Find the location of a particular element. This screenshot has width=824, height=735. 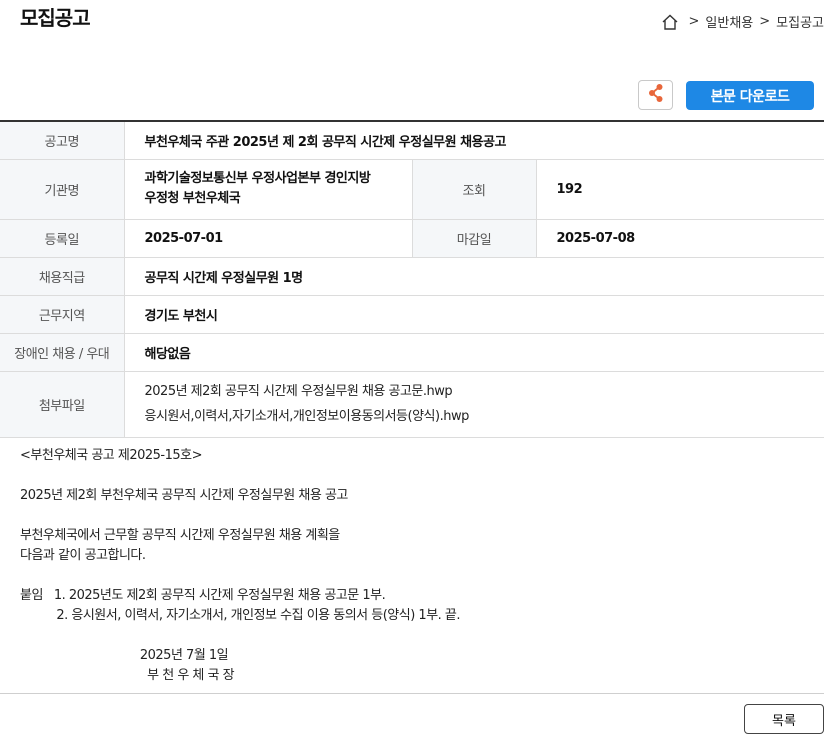

org-value-line2: 우정청 부천우체국 is located at coordinates (192, 198).